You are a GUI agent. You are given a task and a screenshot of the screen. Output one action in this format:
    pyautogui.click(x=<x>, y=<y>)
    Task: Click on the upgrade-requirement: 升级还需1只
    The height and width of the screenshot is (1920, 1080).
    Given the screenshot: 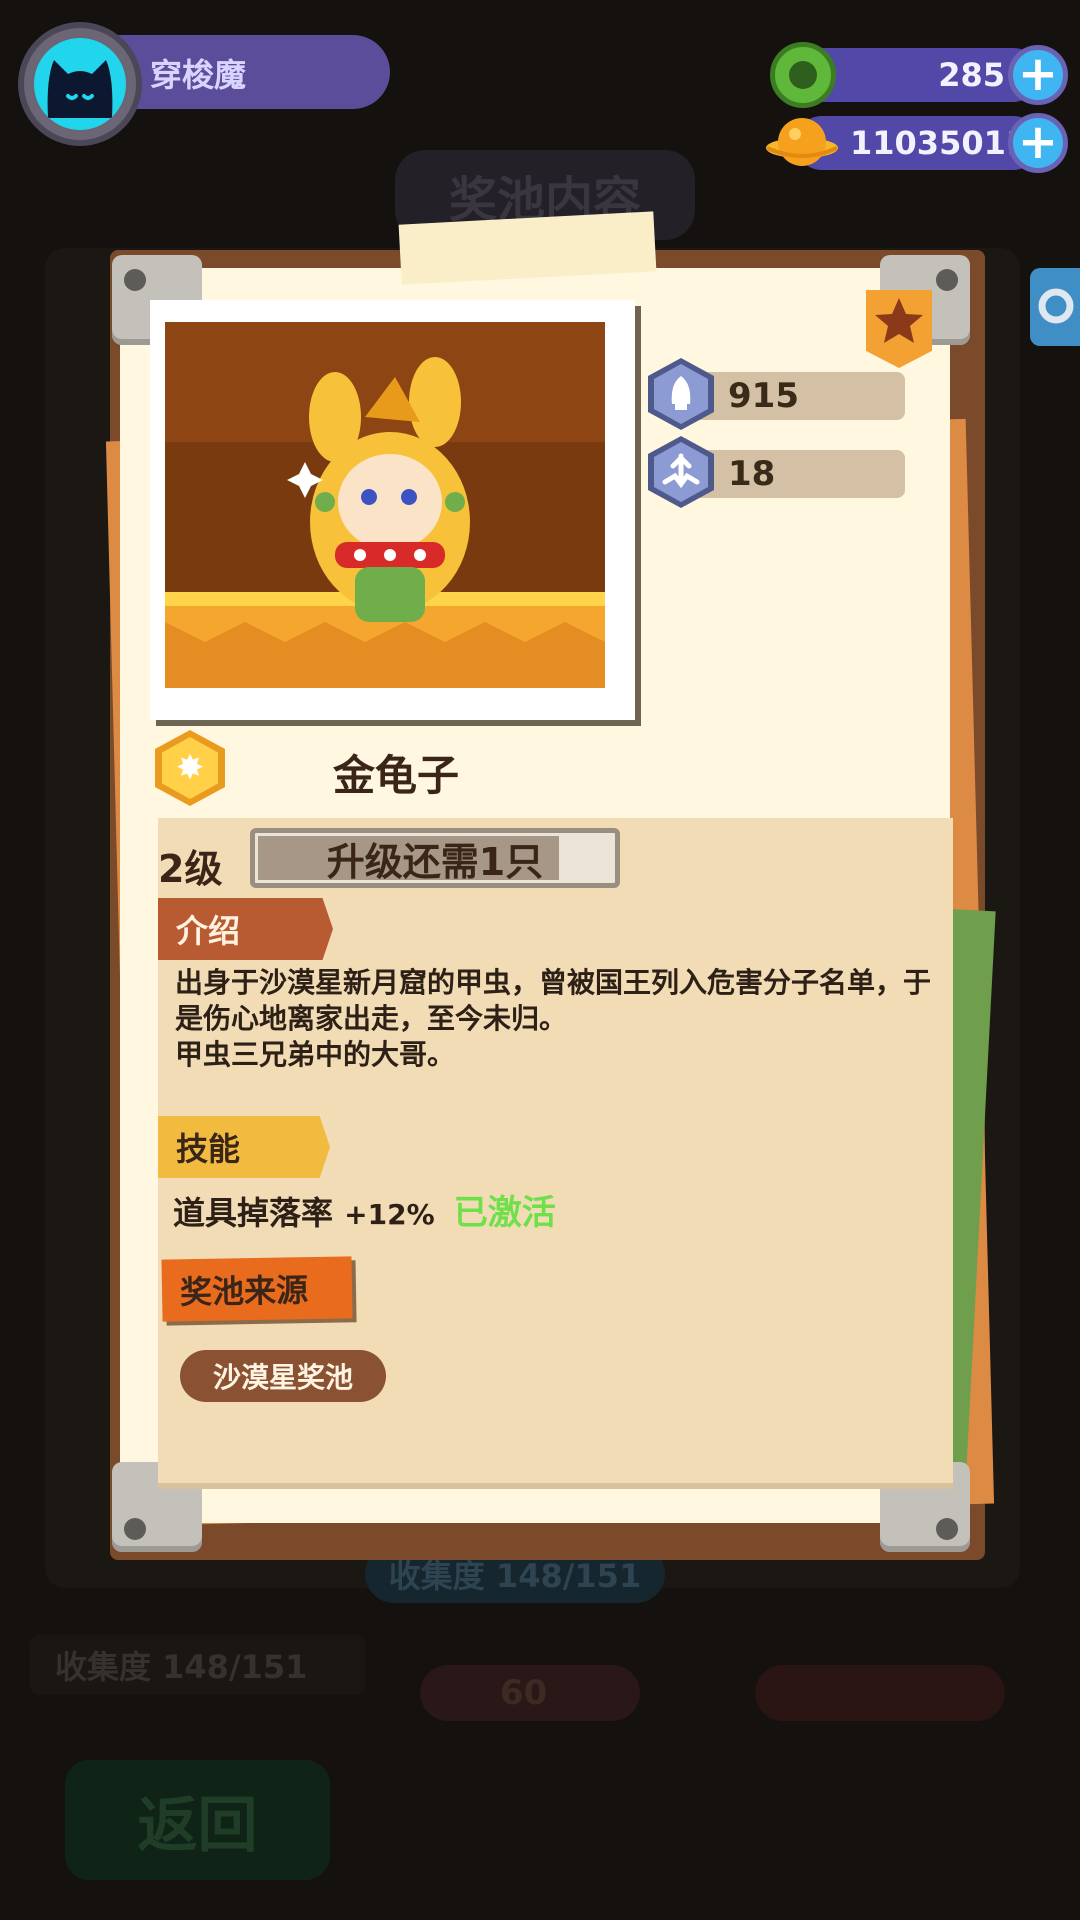 What is the action you would take?
    pyautogui.click(x=435, y=861)
    